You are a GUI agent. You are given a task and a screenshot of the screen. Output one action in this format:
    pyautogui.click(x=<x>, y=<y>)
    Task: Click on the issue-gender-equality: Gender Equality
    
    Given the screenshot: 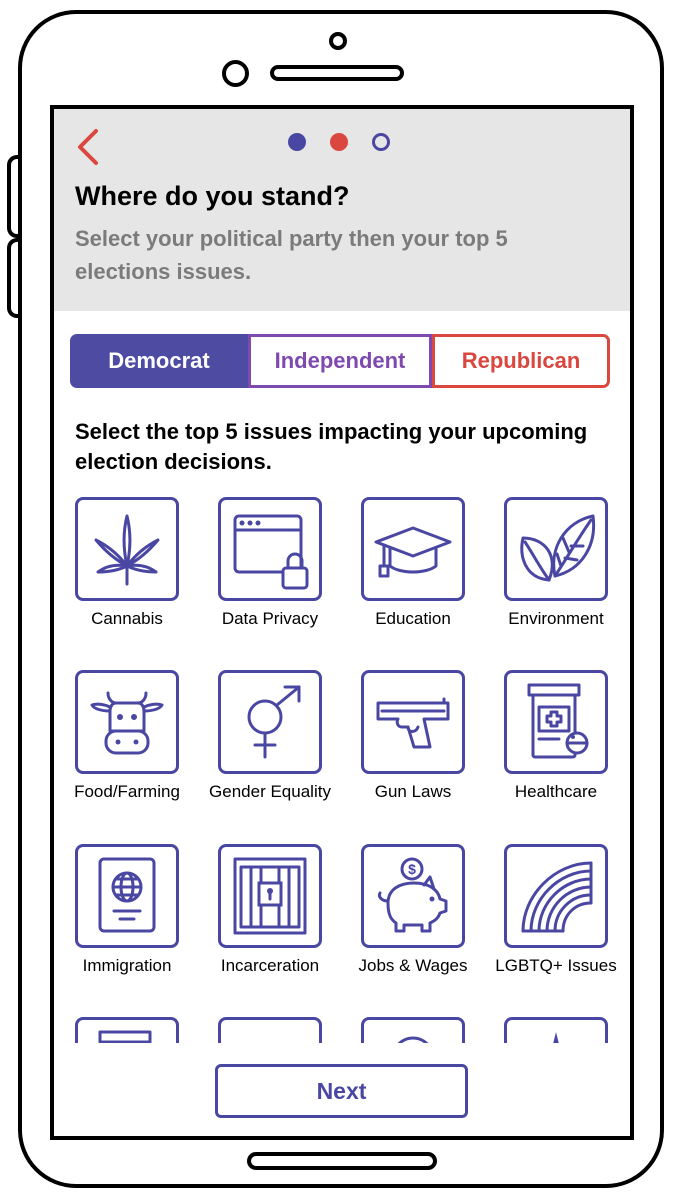 What is the action you would take?
    pyautogui.click(x=268, y=750)
    